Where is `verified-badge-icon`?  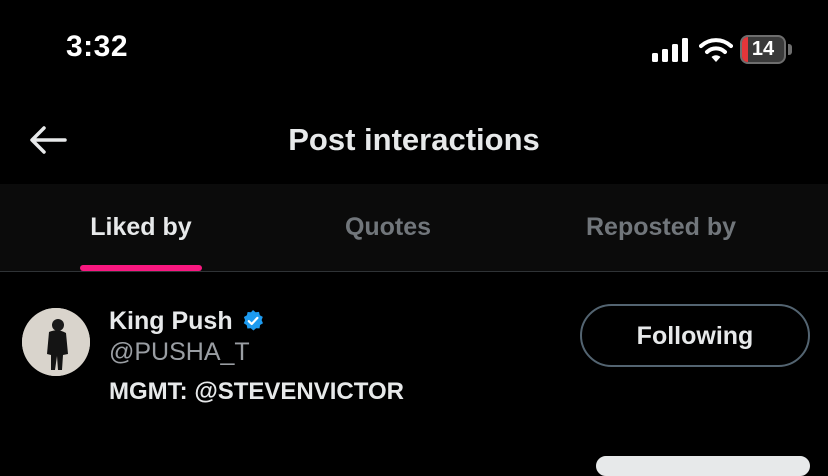
verified-badge-icon is located at coordinates (253, 320).